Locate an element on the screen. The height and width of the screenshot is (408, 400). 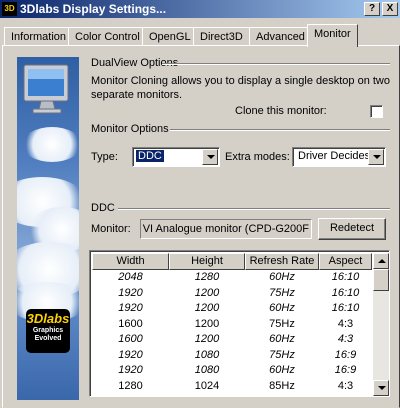
column-width: Width is located at coordinates (130, 261).